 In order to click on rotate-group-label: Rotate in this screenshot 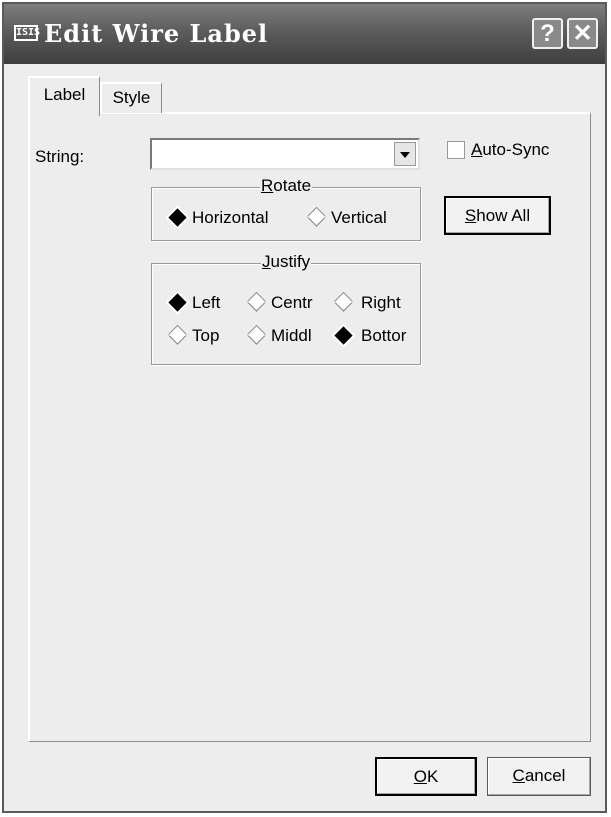, I will do `click(286, 186)`.